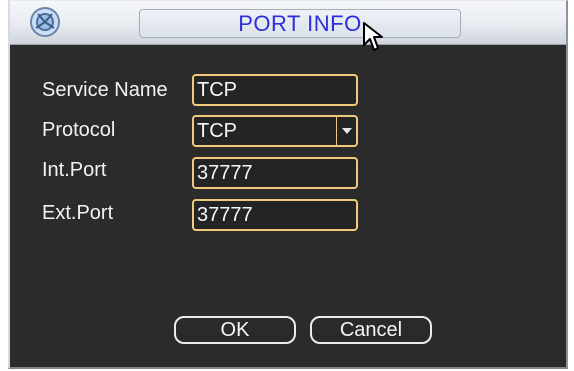 This screenshot has width=574, height=371. I want to click on protocol-dropdown-button, so click(346, 131).